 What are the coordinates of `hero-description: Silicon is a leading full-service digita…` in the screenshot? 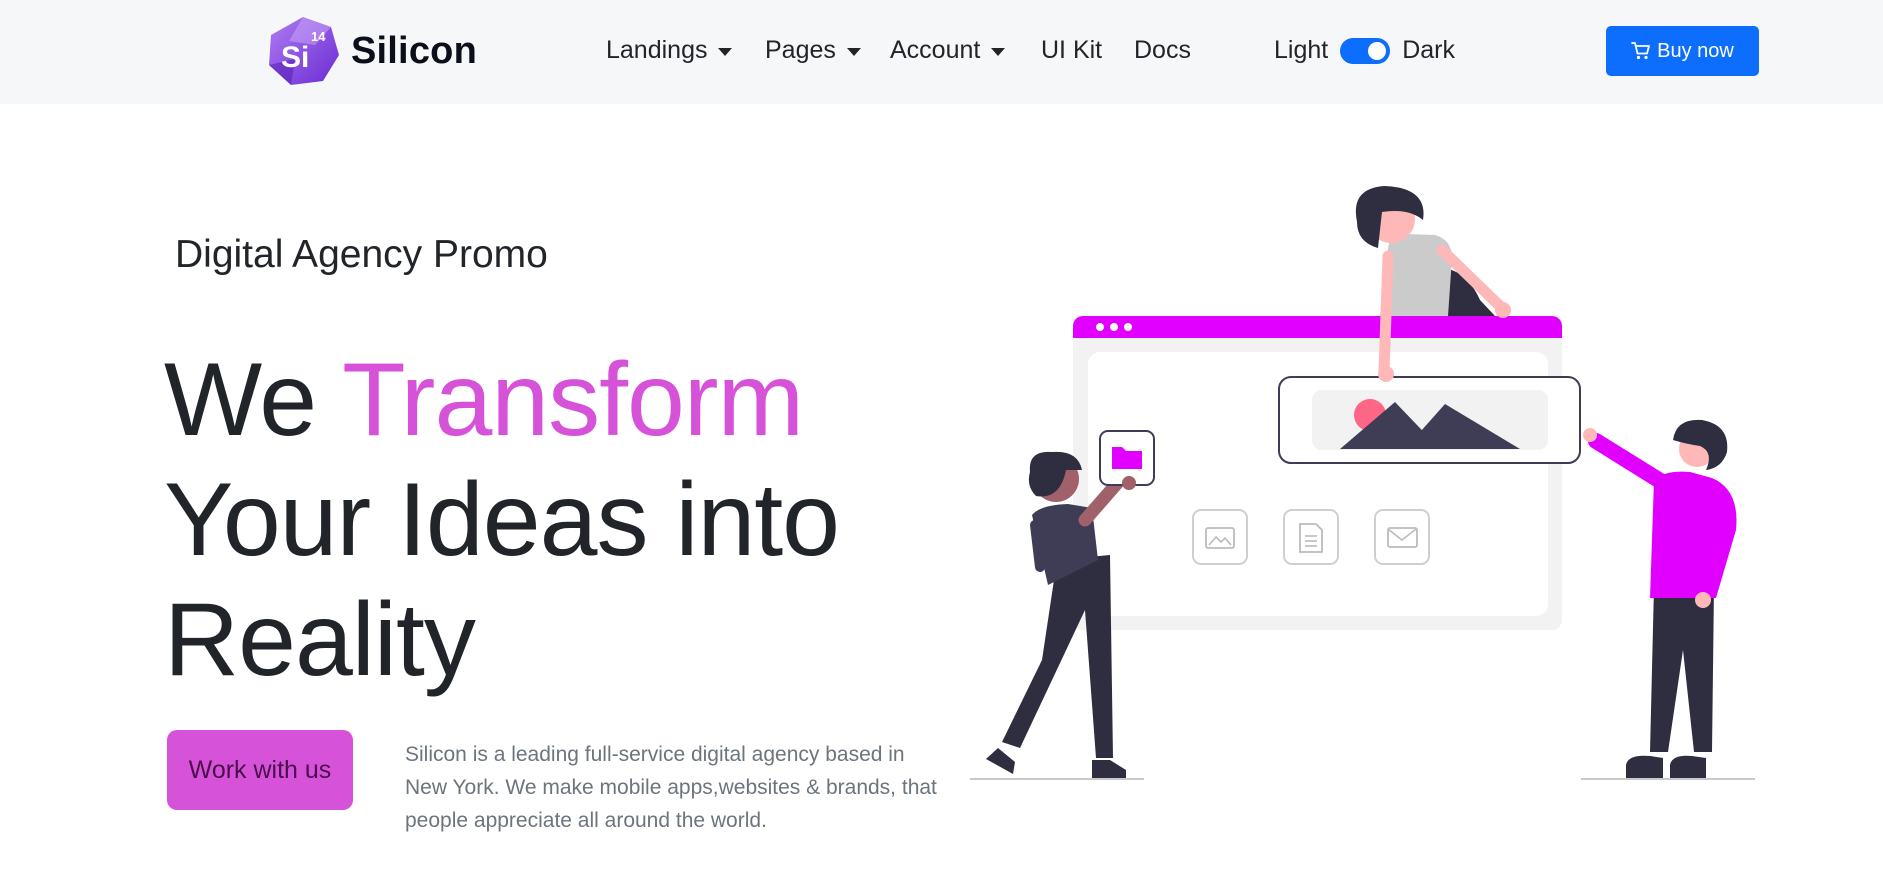 It's located at (671, 787).